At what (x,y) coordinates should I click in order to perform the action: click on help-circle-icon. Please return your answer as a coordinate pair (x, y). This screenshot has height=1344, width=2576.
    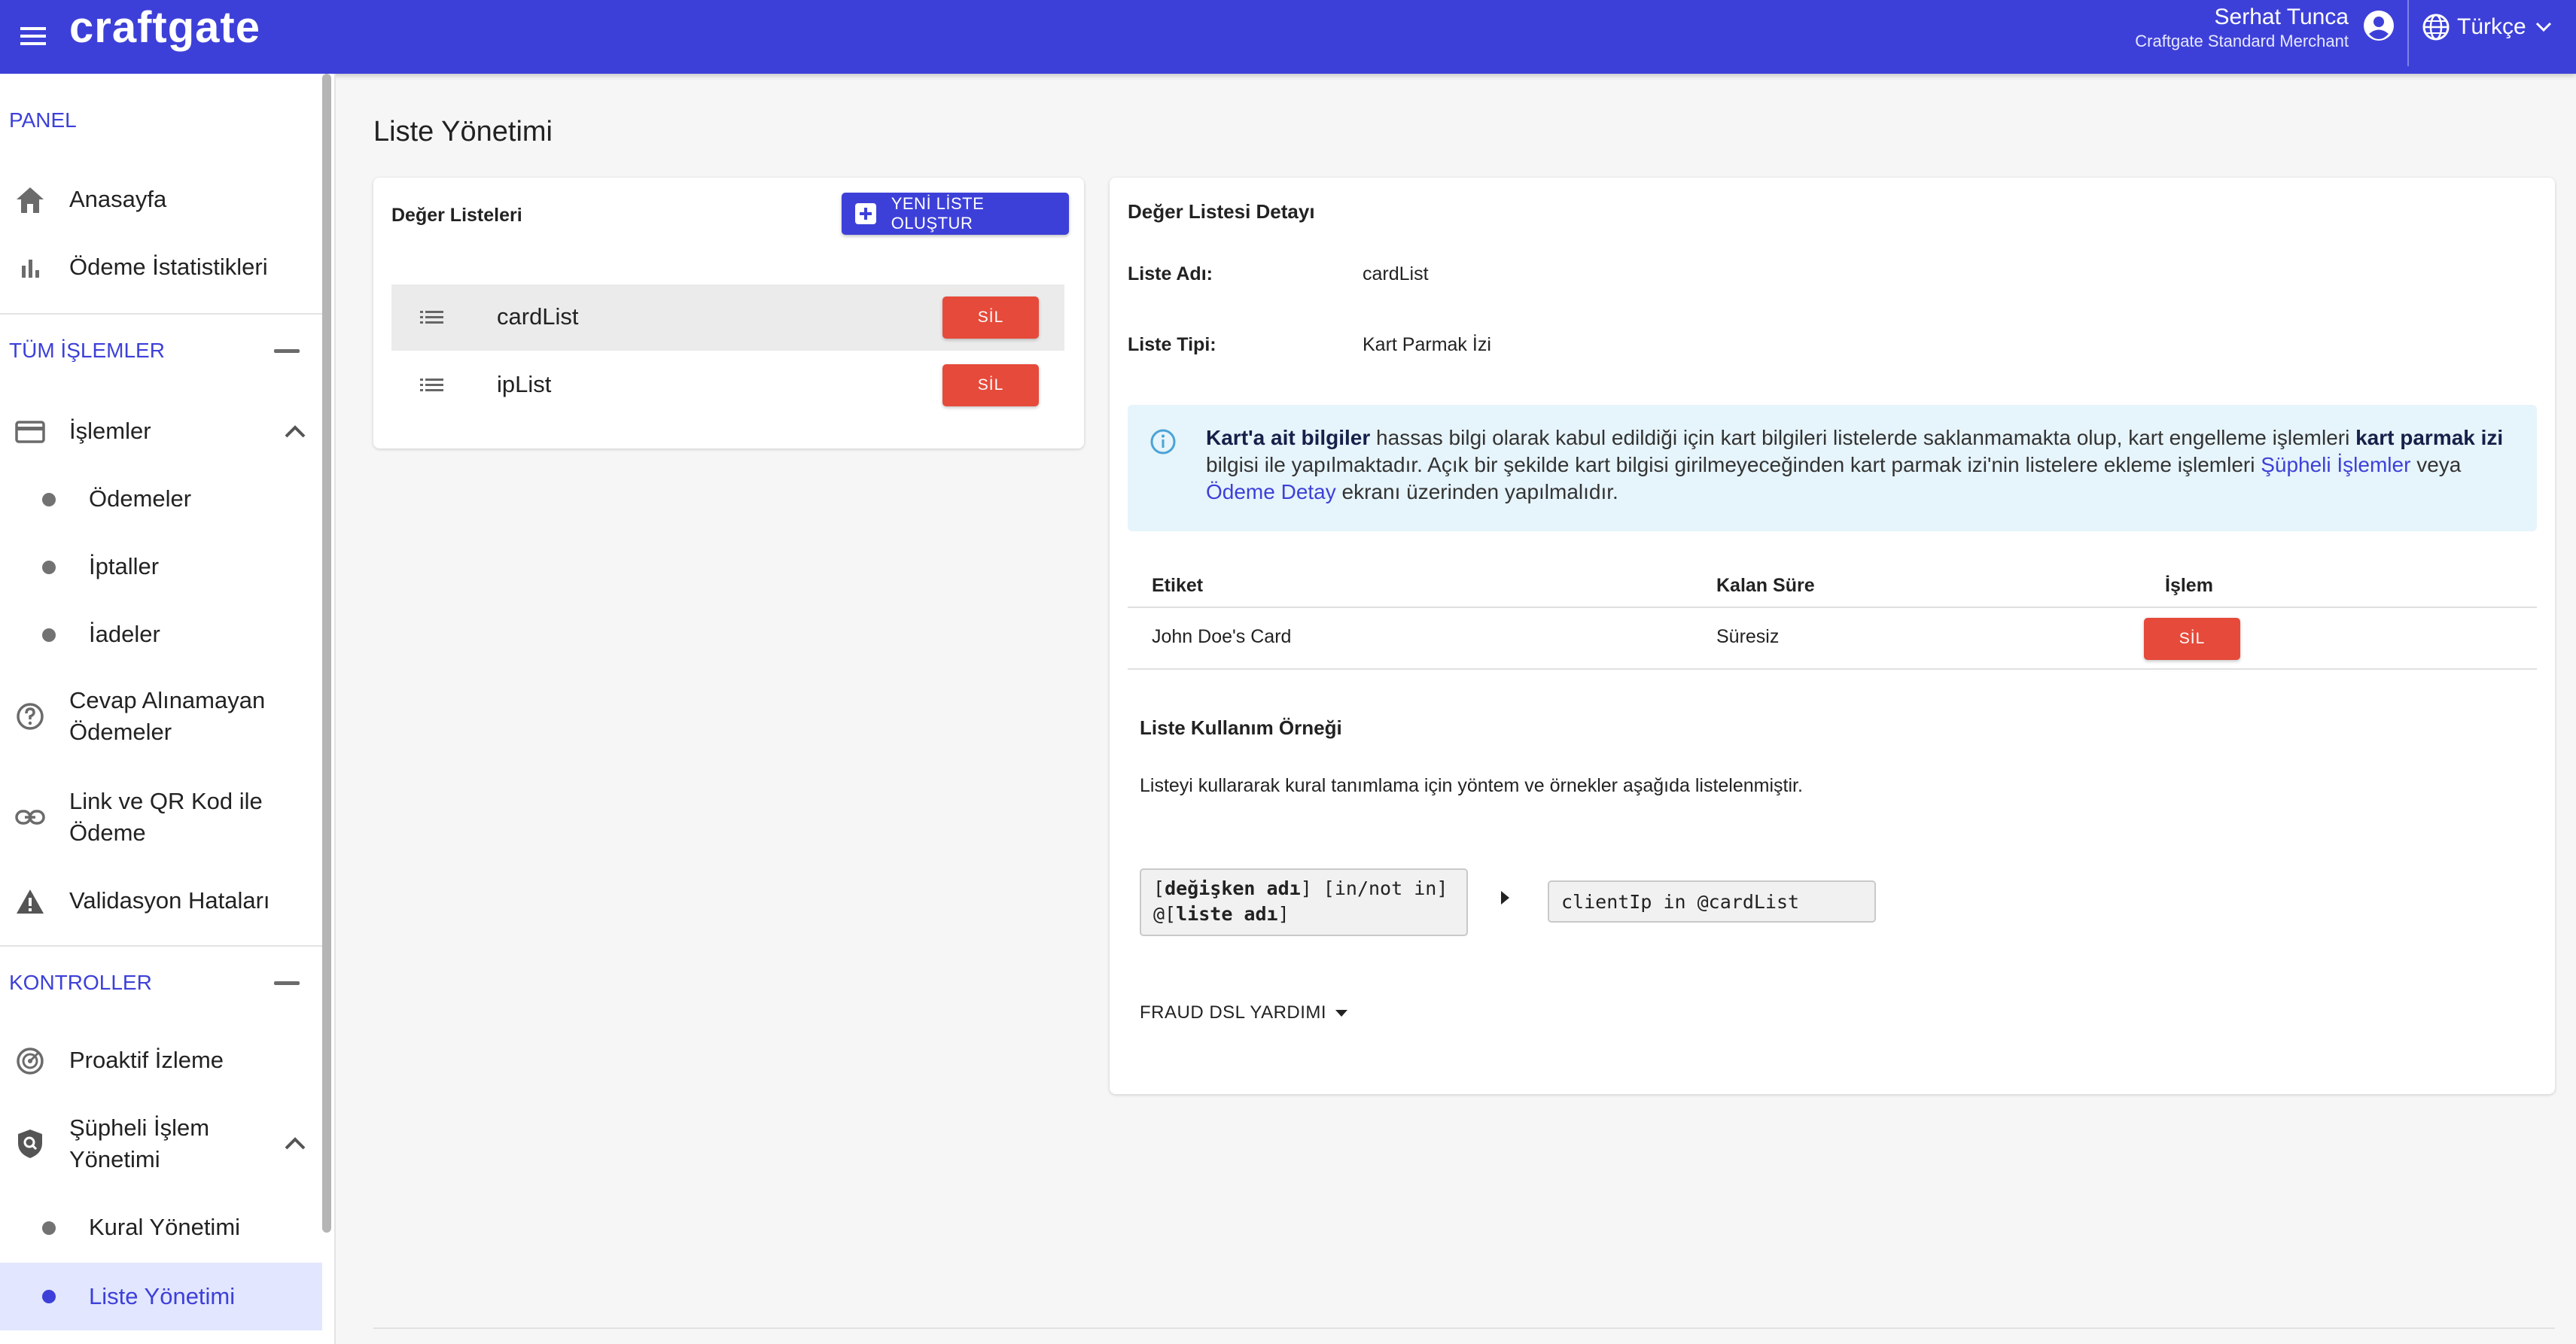
    Looking at the image, I should click on (31, 716).